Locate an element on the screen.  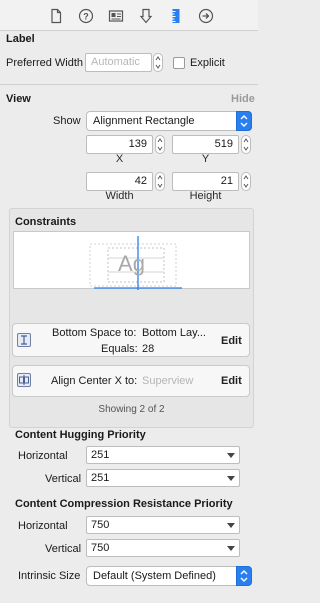
help-icon: ? is located at coordinates (86, 16).